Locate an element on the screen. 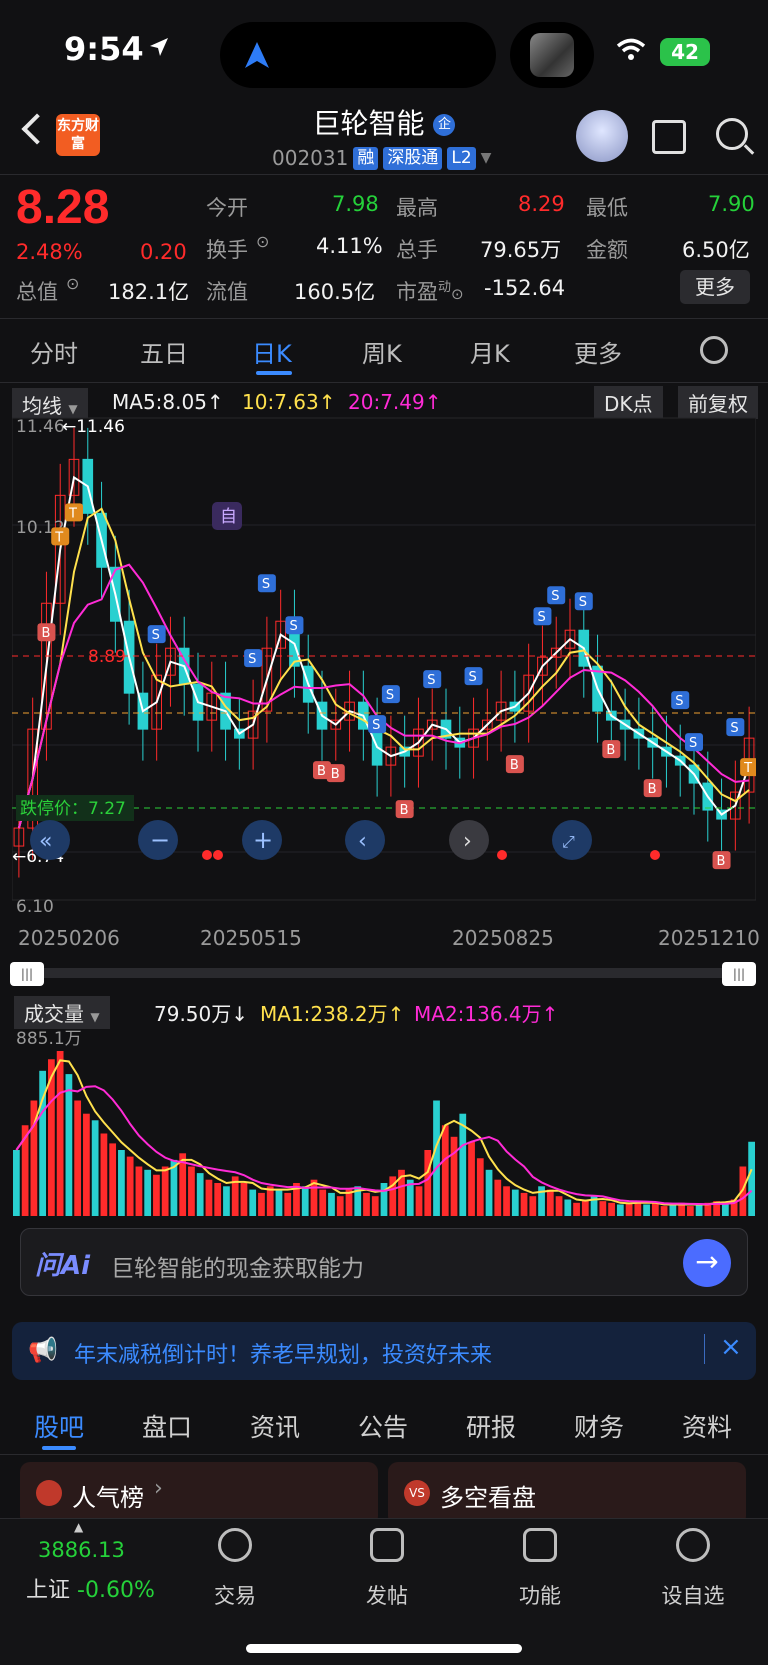 The width and height of the screenshot is (768, 1665). tab-news: 资讯 is located at coordinates (275, 1426).